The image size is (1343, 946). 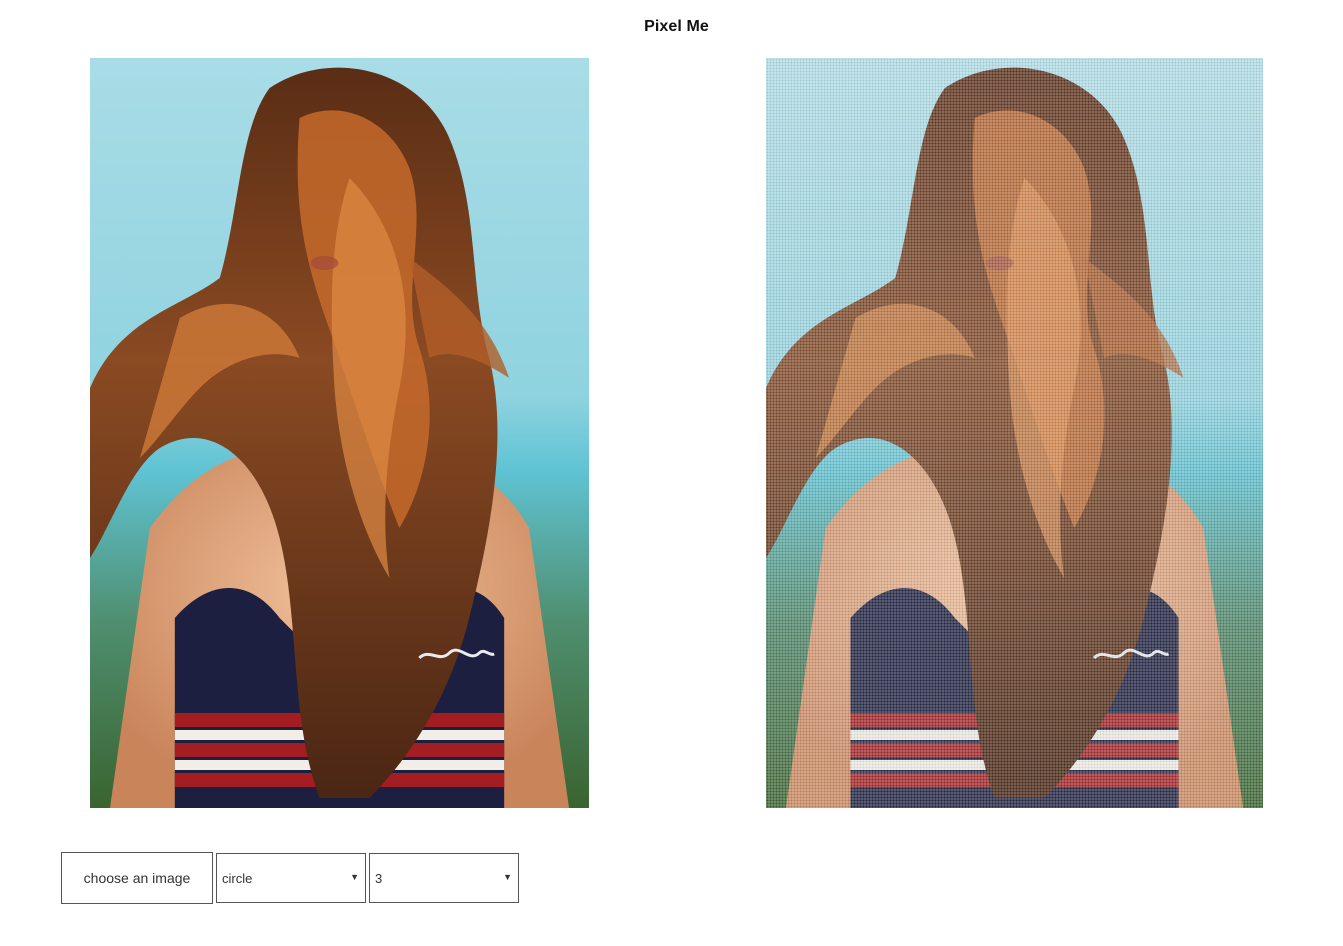 I want to click on controls-bar: choose an image circle ▼ 3 ▼, so click(x=290, y=878).